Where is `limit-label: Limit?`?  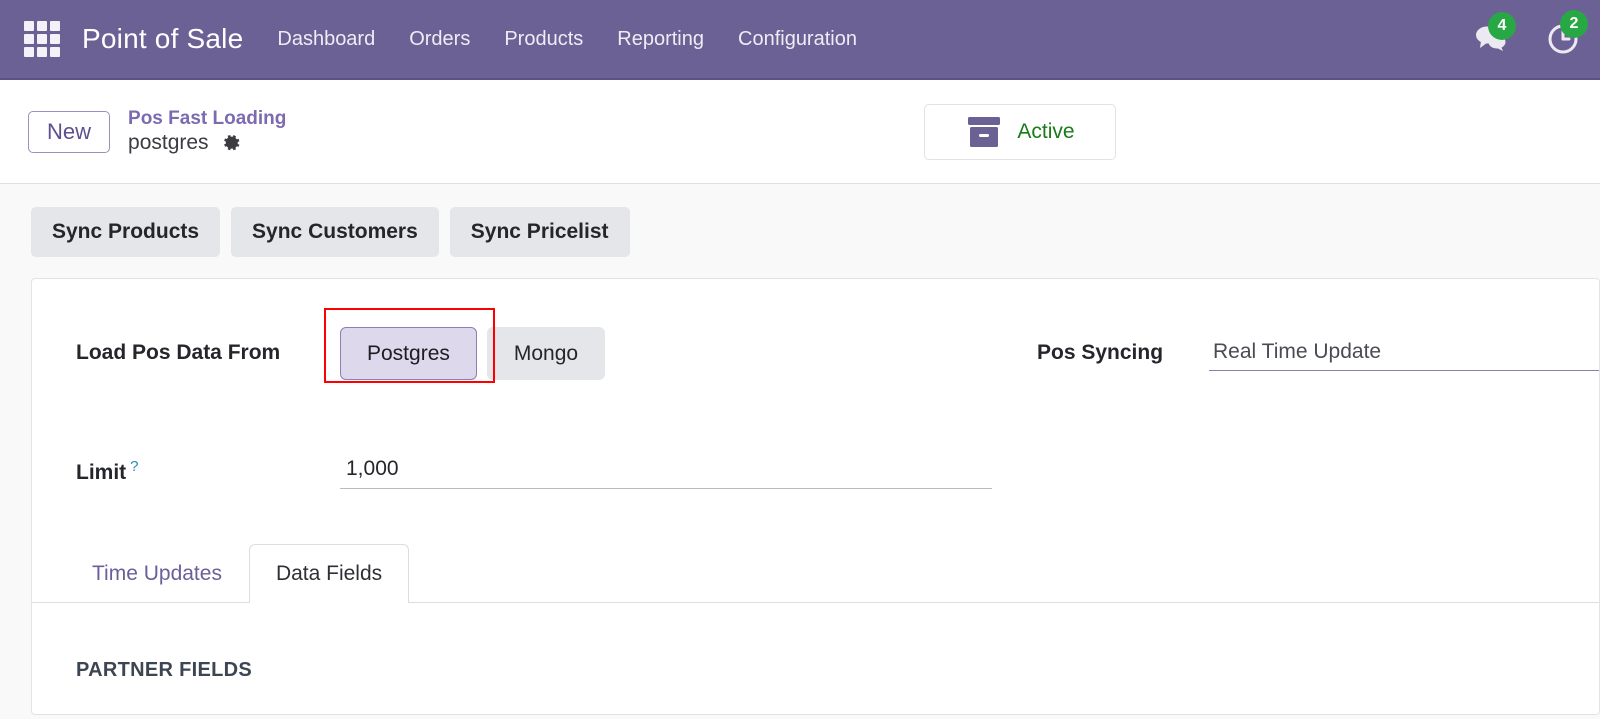
limit-label: Limit? is located at coordinates (208, 471).